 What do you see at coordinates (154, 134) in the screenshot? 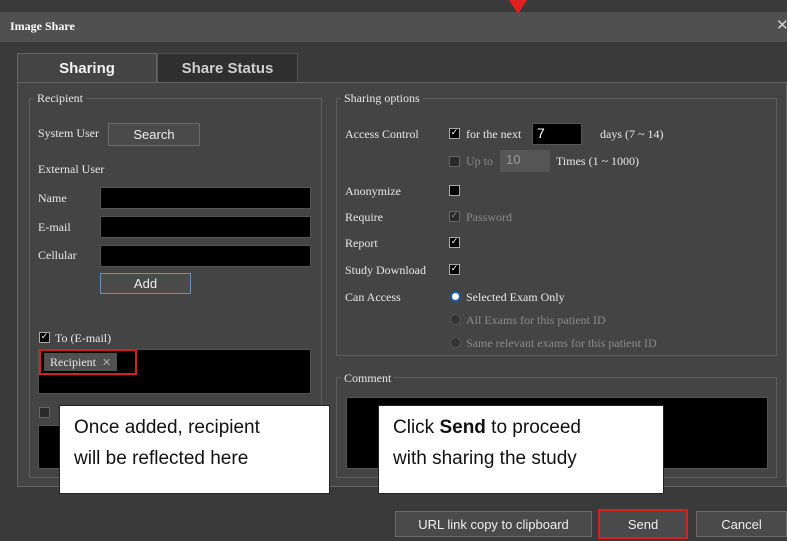
I see `search-button: Search` at bounding box center [154, 134].